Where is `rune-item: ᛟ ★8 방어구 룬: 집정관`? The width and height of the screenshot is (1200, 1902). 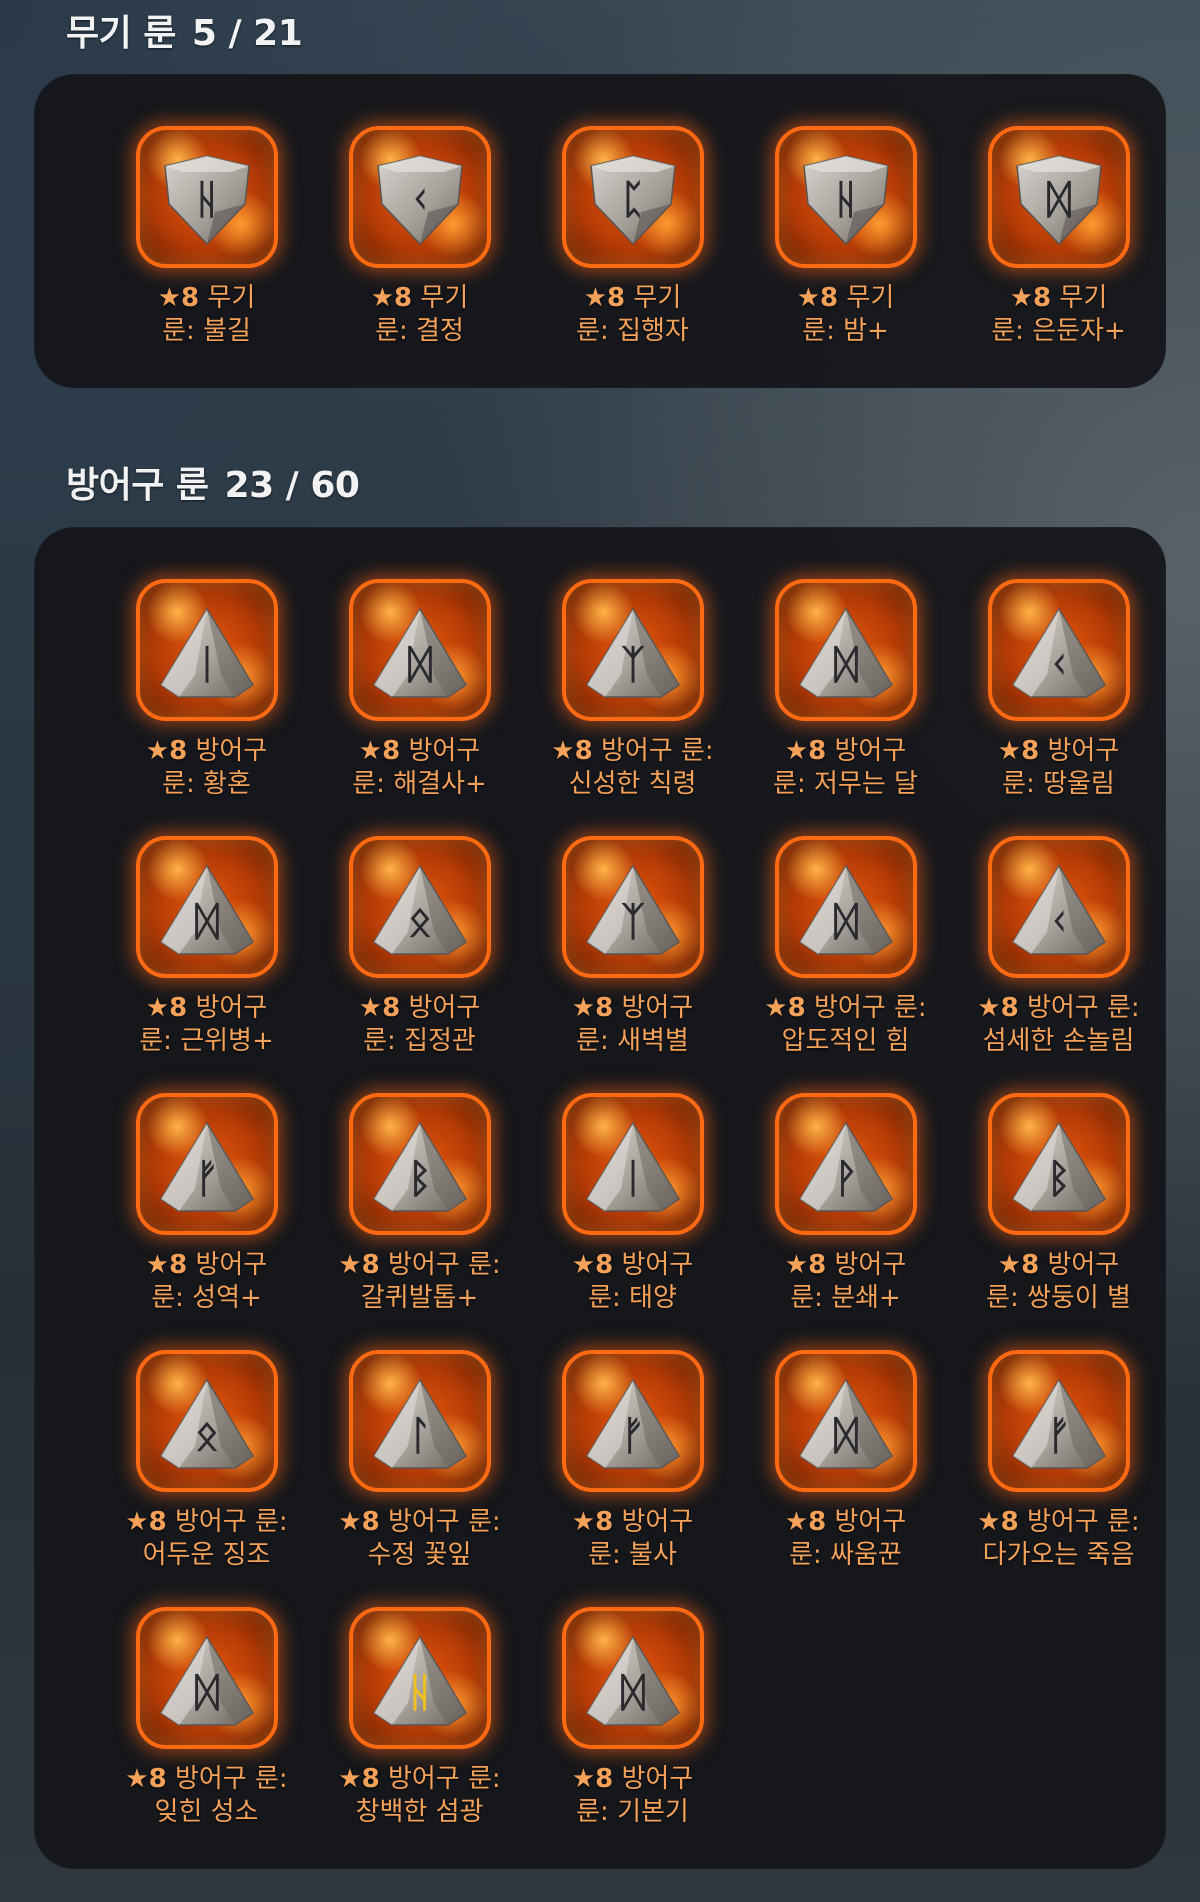
rune-item: ᛟ ★8 방어구 룬: 집정관 is located at coordinates (419, 964).